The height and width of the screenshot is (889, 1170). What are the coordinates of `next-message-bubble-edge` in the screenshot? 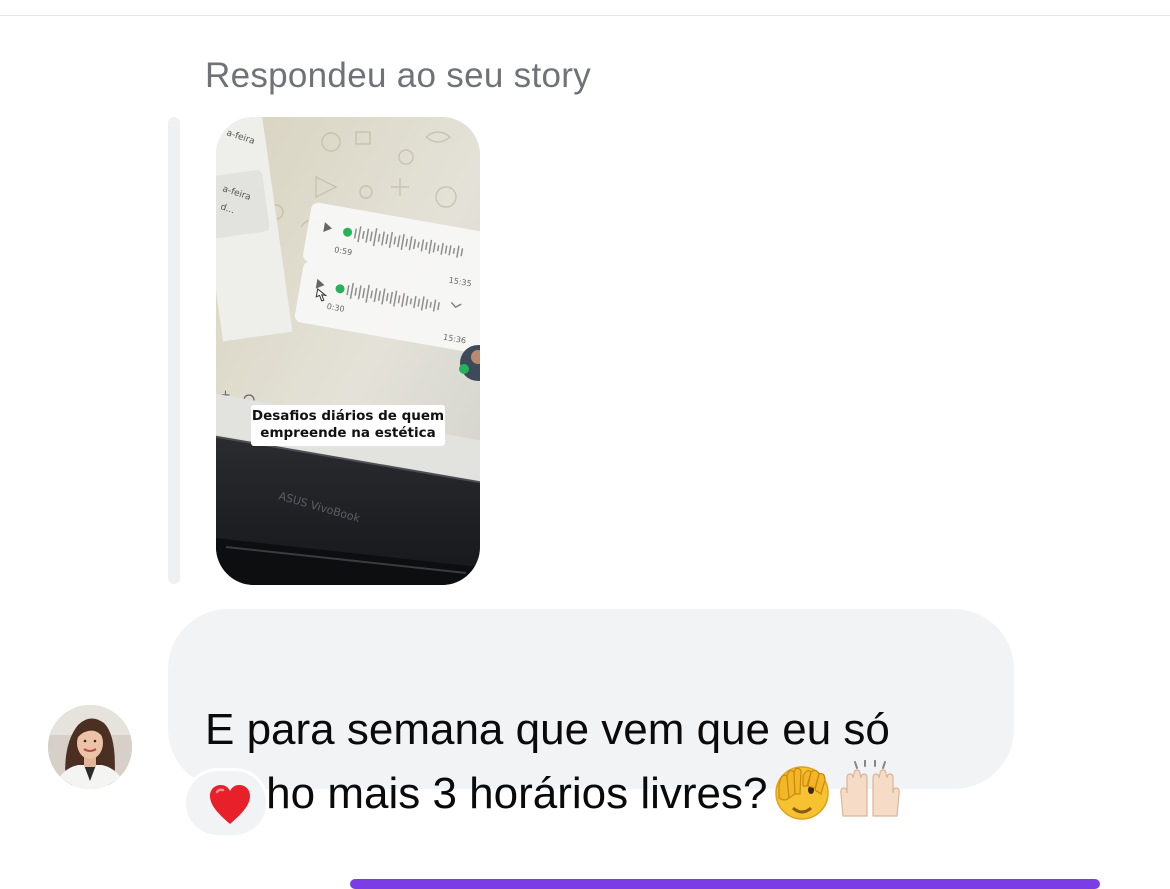 It's located at (725, 884).